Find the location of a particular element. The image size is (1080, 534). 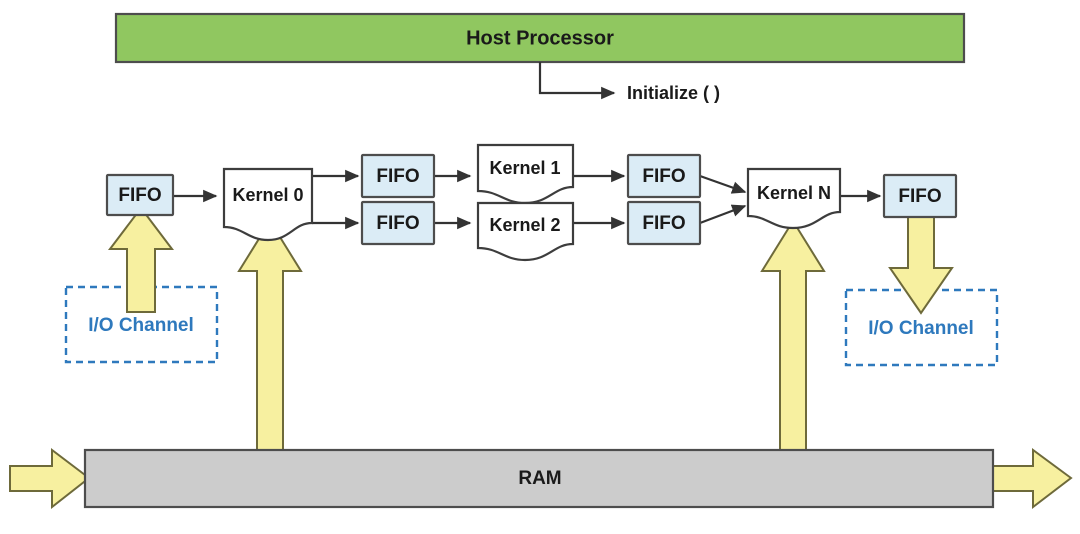

arrow-right-ram-out is located at coordinates (1031, 479).